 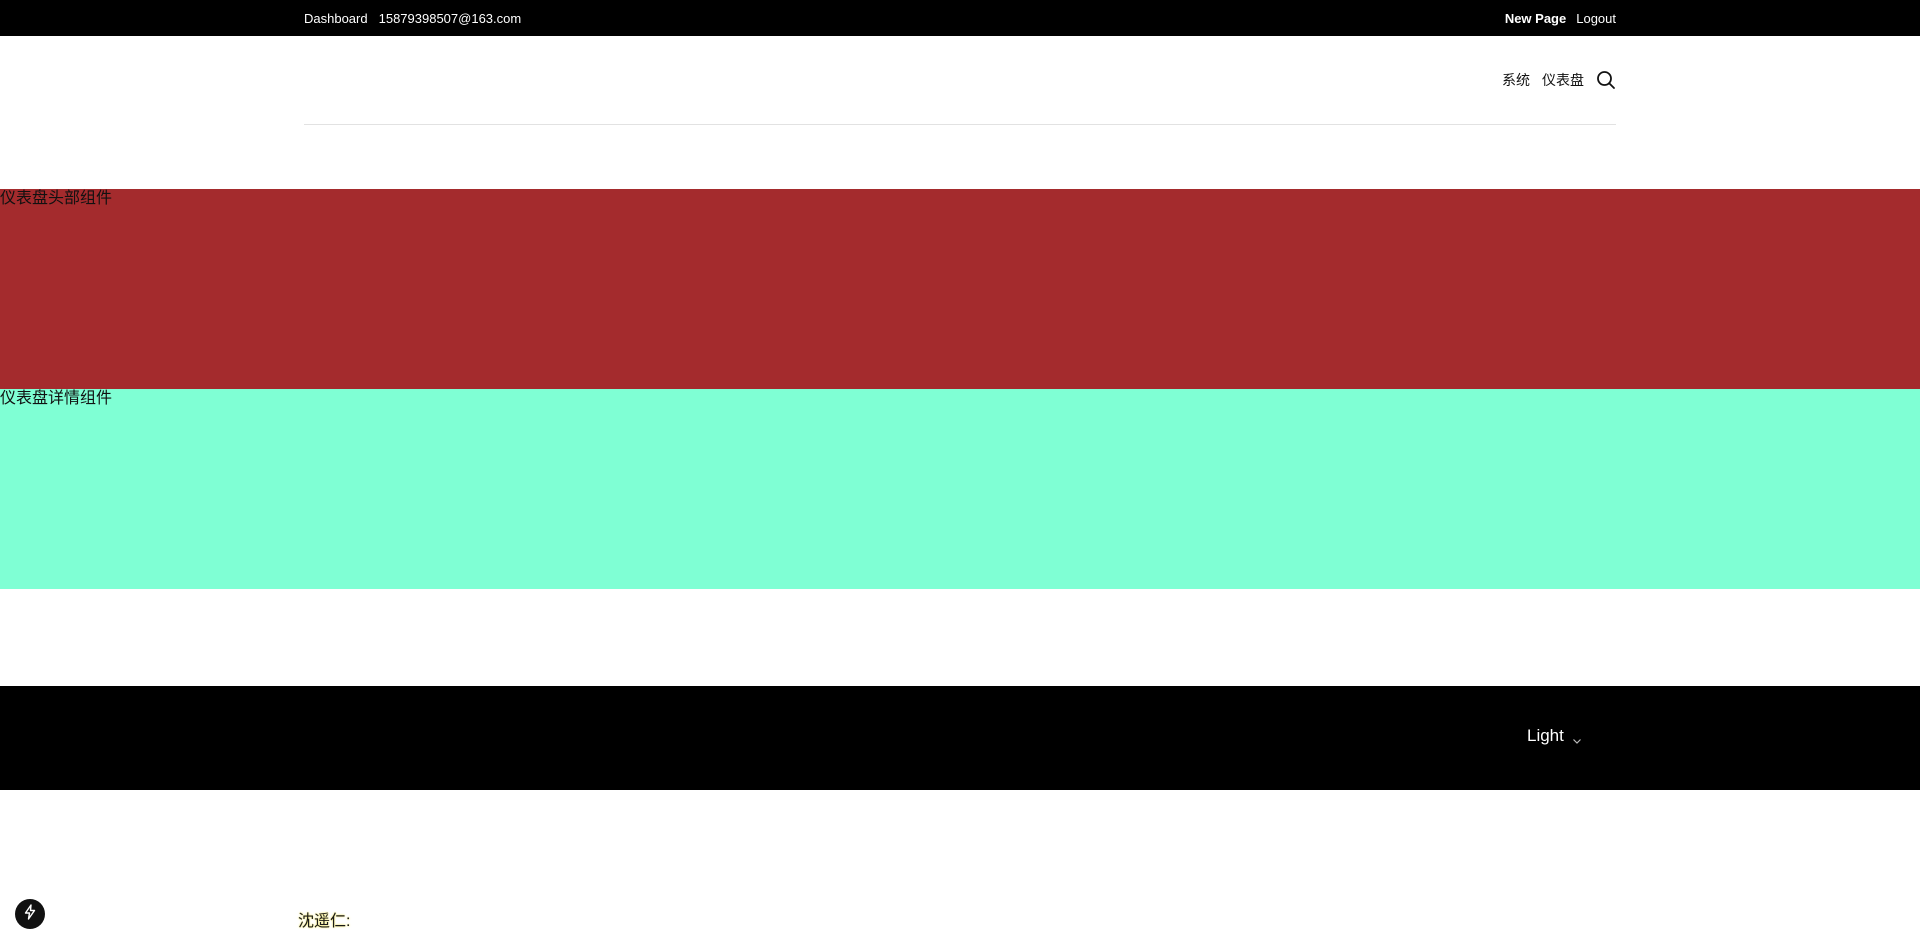 I want to click on main-nav: 系统 仪表盘, so click(x=1553, y=80).